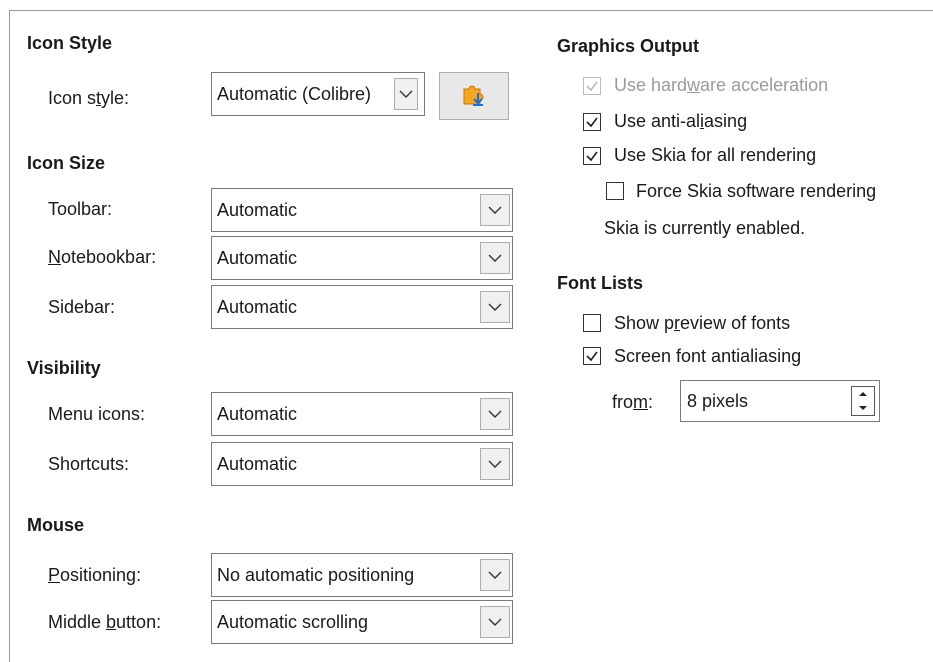 The width and height of the screenshot is (933, 662). What do you see at coordinates (70, 43) in the screenshot?
I see `icon-style-heading: Icon Style` at bounding box center [70, 43].